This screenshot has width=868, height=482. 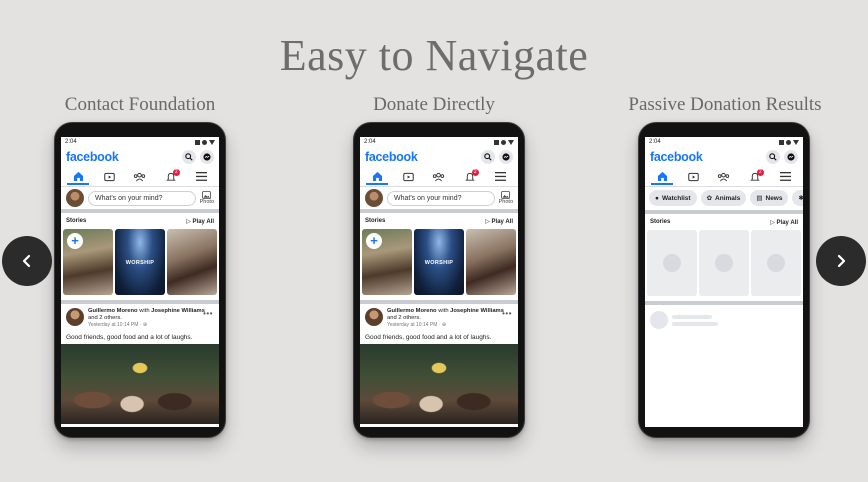 I want to click on facebook-logo: facebook, so click(x=92, y=157).